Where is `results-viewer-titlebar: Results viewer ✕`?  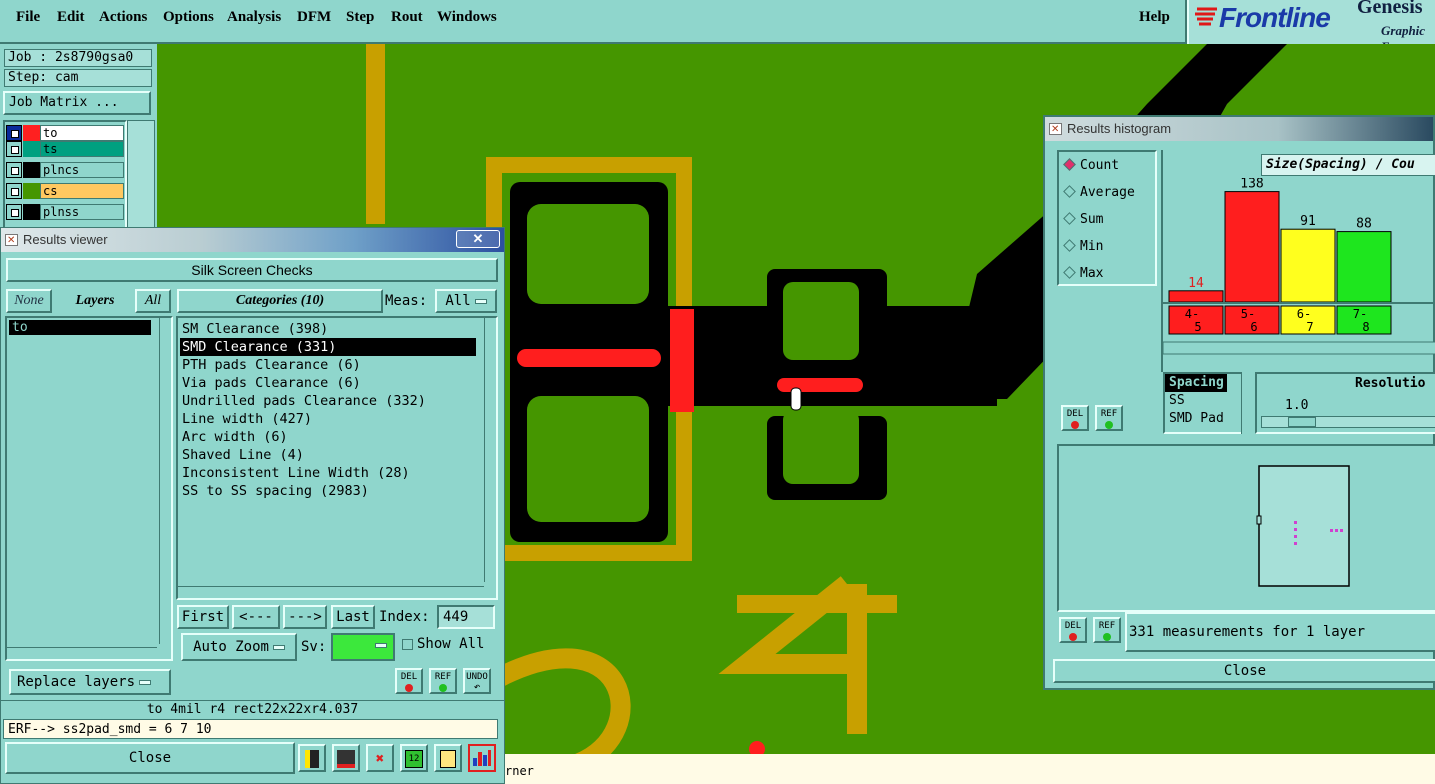 results-viewer-titlebar: Results viewer ✕ is located at coordinates (252, 240).